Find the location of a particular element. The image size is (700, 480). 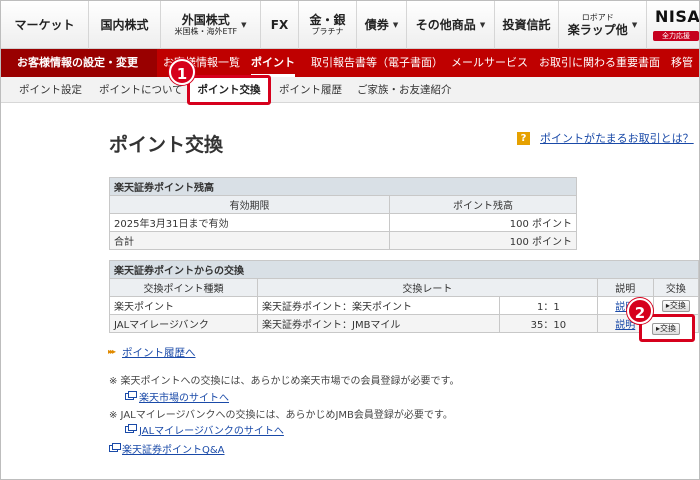

subnav-point-exchange: ポイント交換 is located at coordinates (229, 90).